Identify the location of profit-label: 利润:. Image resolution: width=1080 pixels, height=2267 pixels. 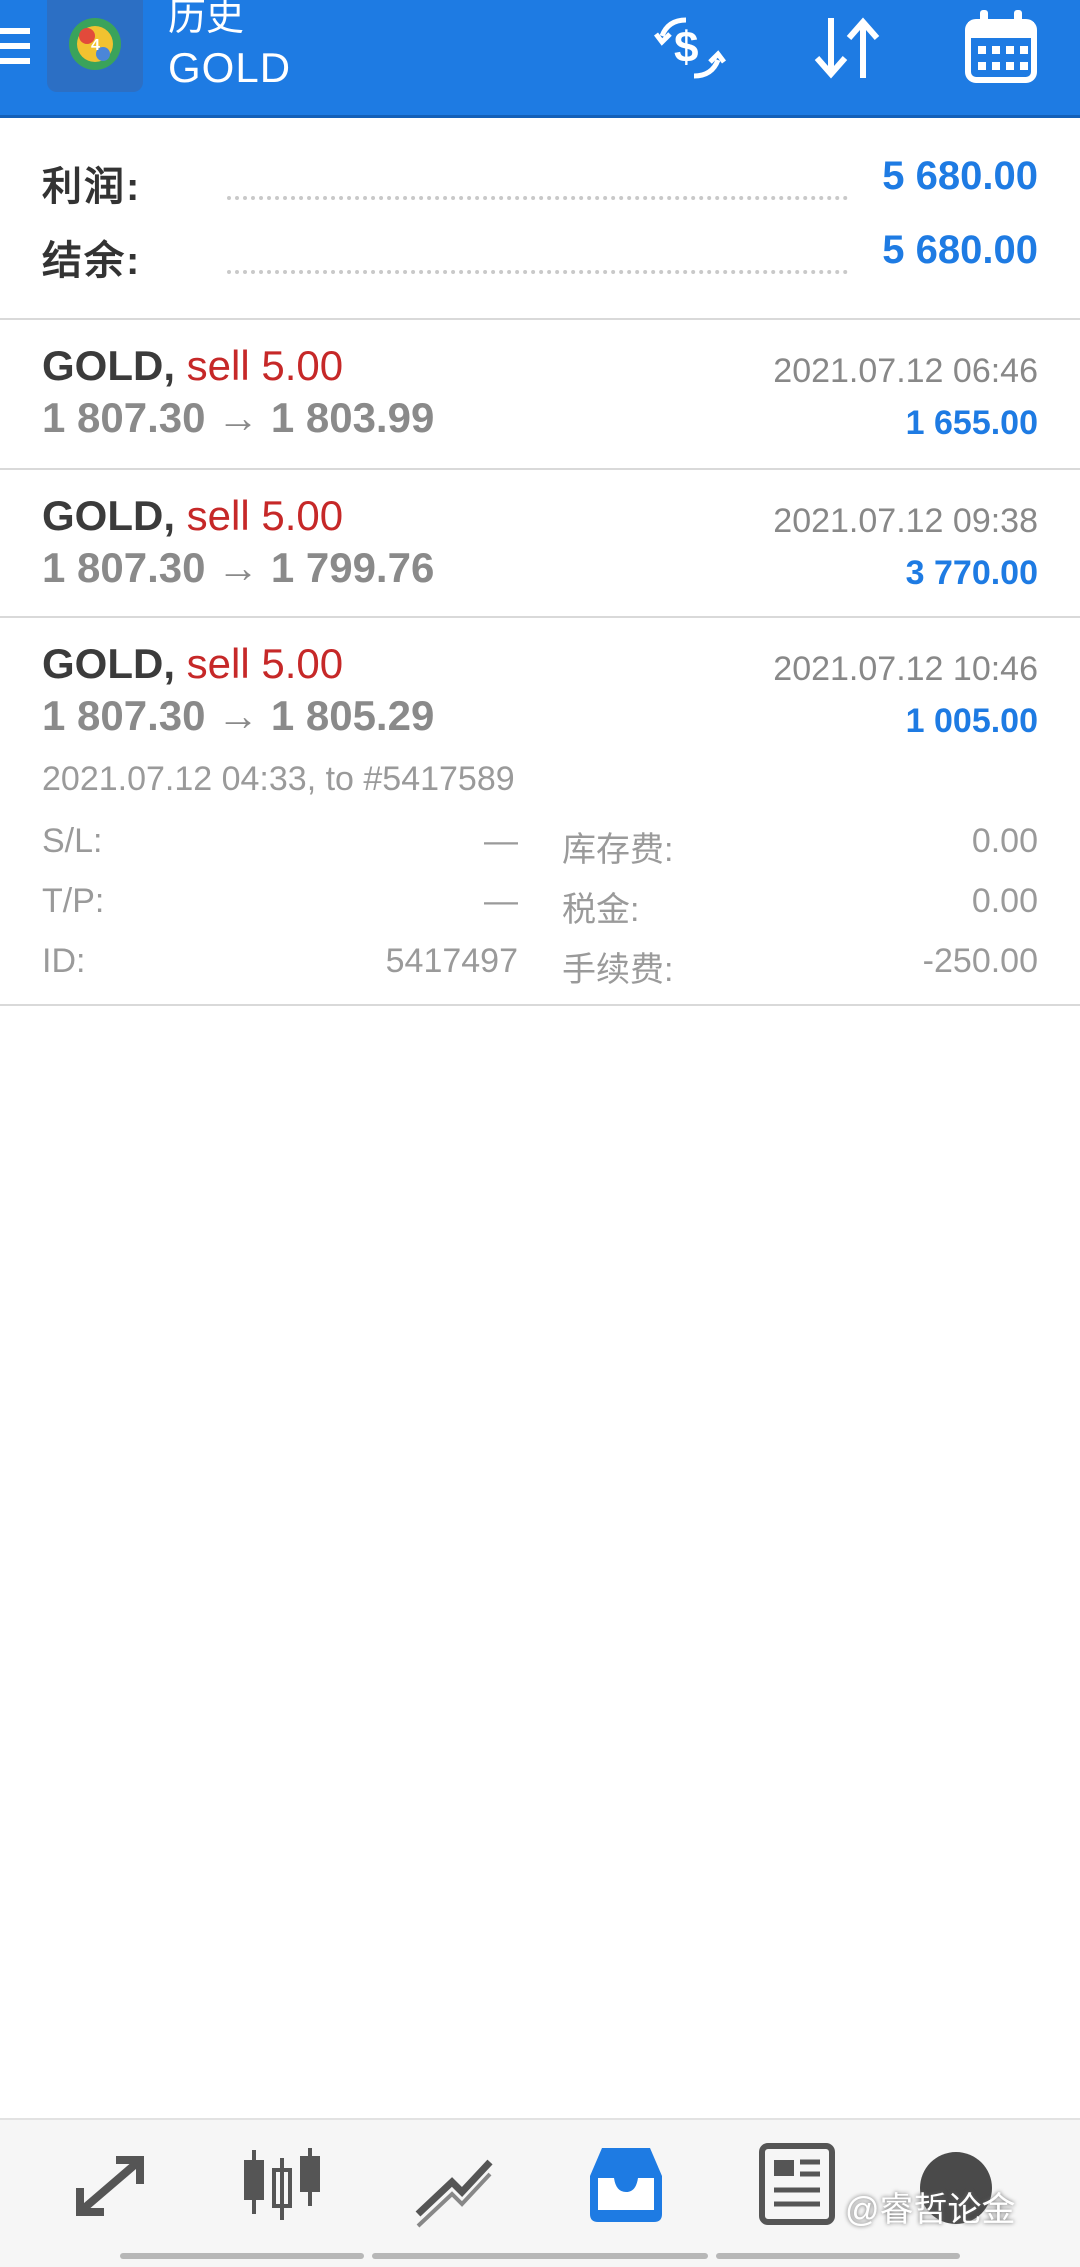
(92, 187).